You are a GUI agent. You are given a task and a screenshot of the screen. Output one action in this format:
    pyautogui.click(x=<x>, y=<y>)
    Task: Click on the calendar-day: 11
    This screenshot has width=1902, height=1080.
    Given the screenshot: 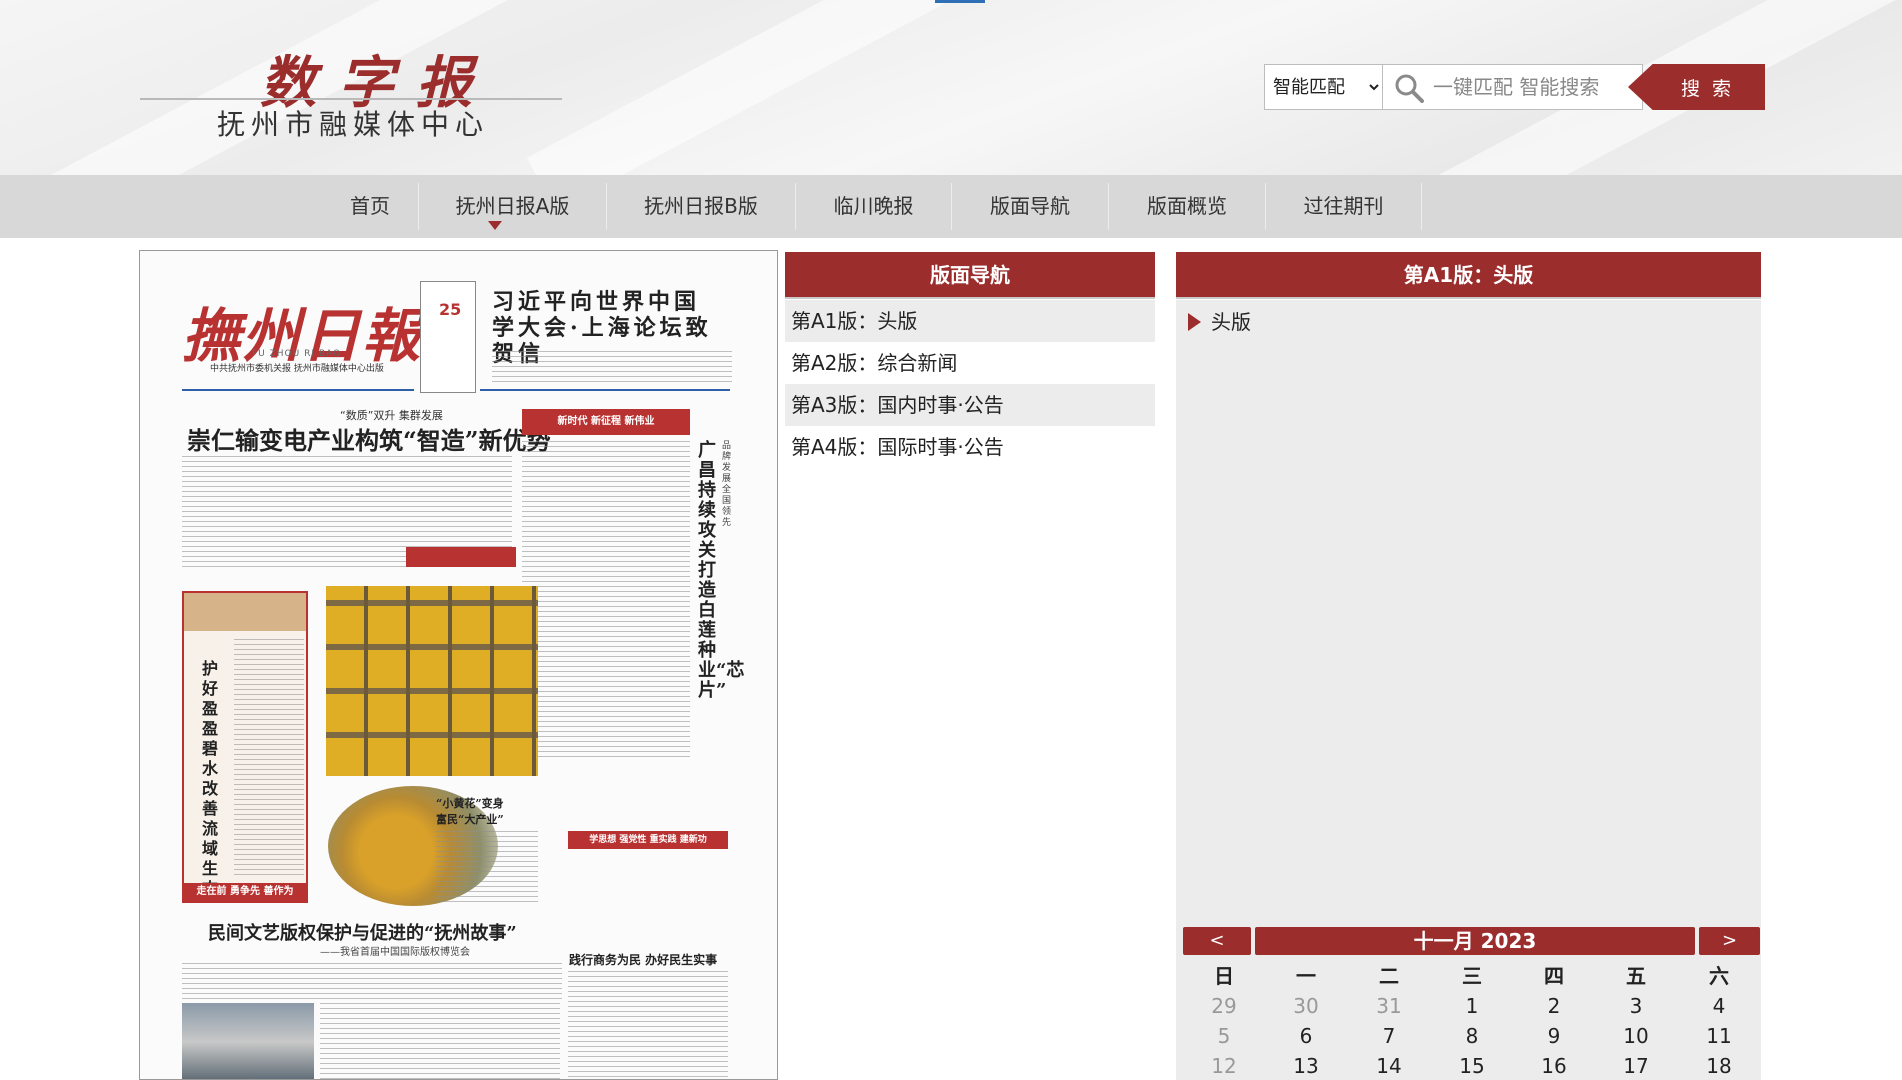 What is the action you would take?
    pyautogui.click(x=1719, y=1036)
    